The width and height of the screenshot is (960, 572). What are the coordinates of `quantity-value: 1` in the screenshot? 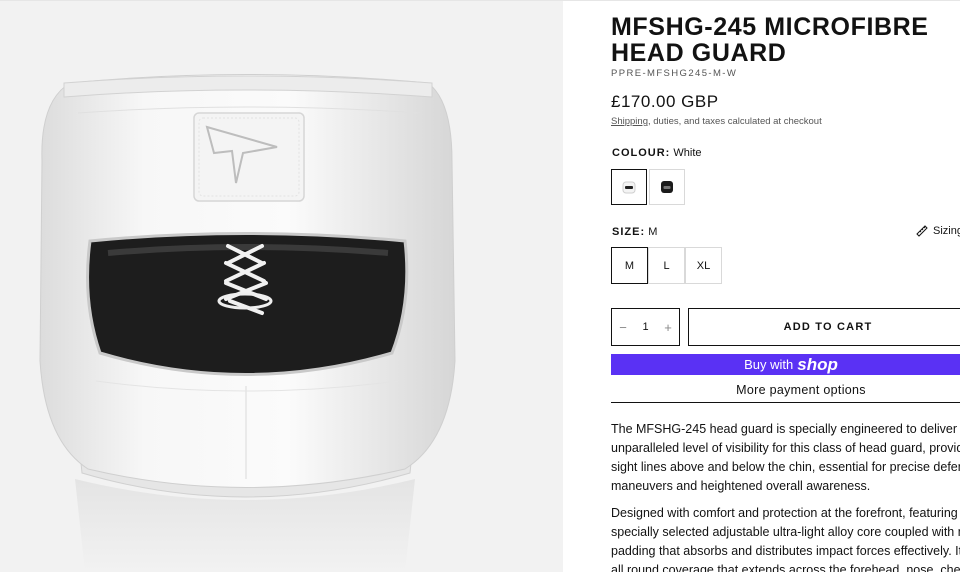 It's located at (645, 327).